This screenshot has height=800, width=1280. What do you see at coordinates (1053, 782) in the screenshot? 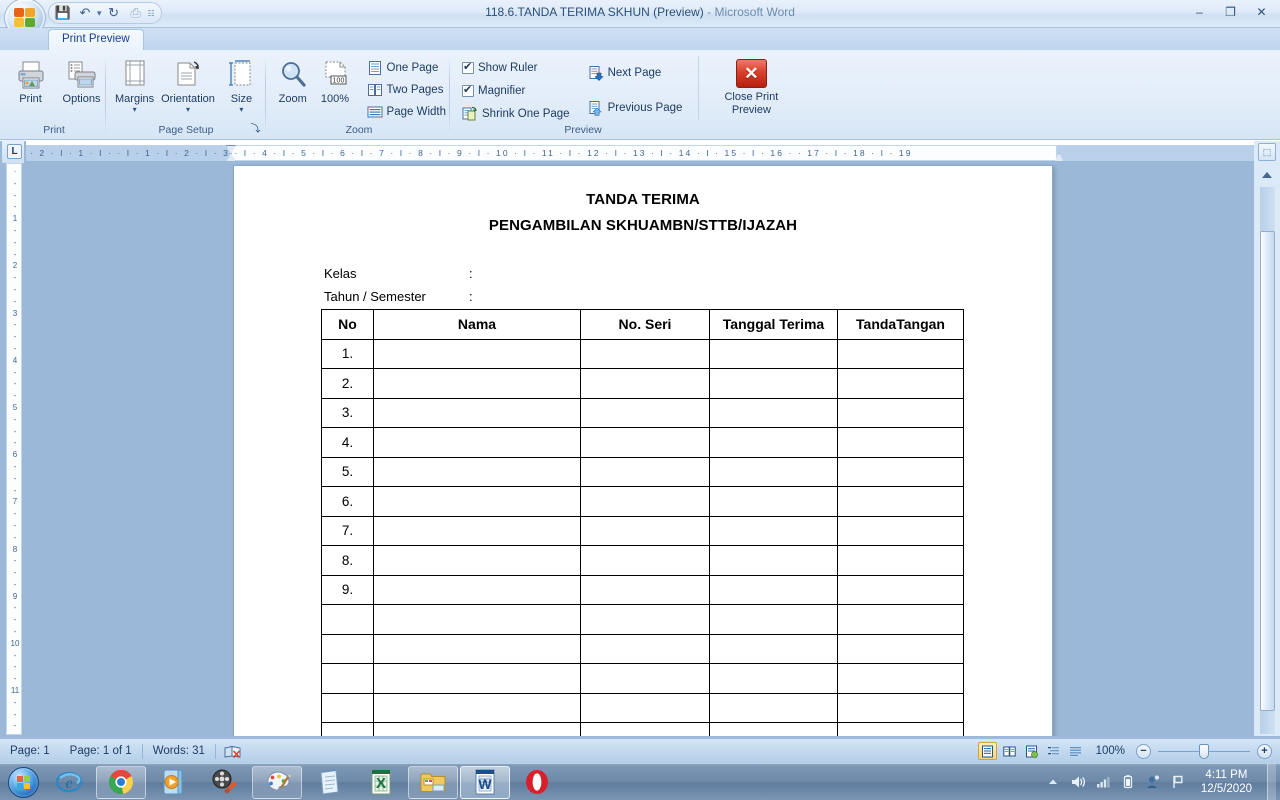
I see `show-hidden-icons-icon` at bounding box center [1053, 782].